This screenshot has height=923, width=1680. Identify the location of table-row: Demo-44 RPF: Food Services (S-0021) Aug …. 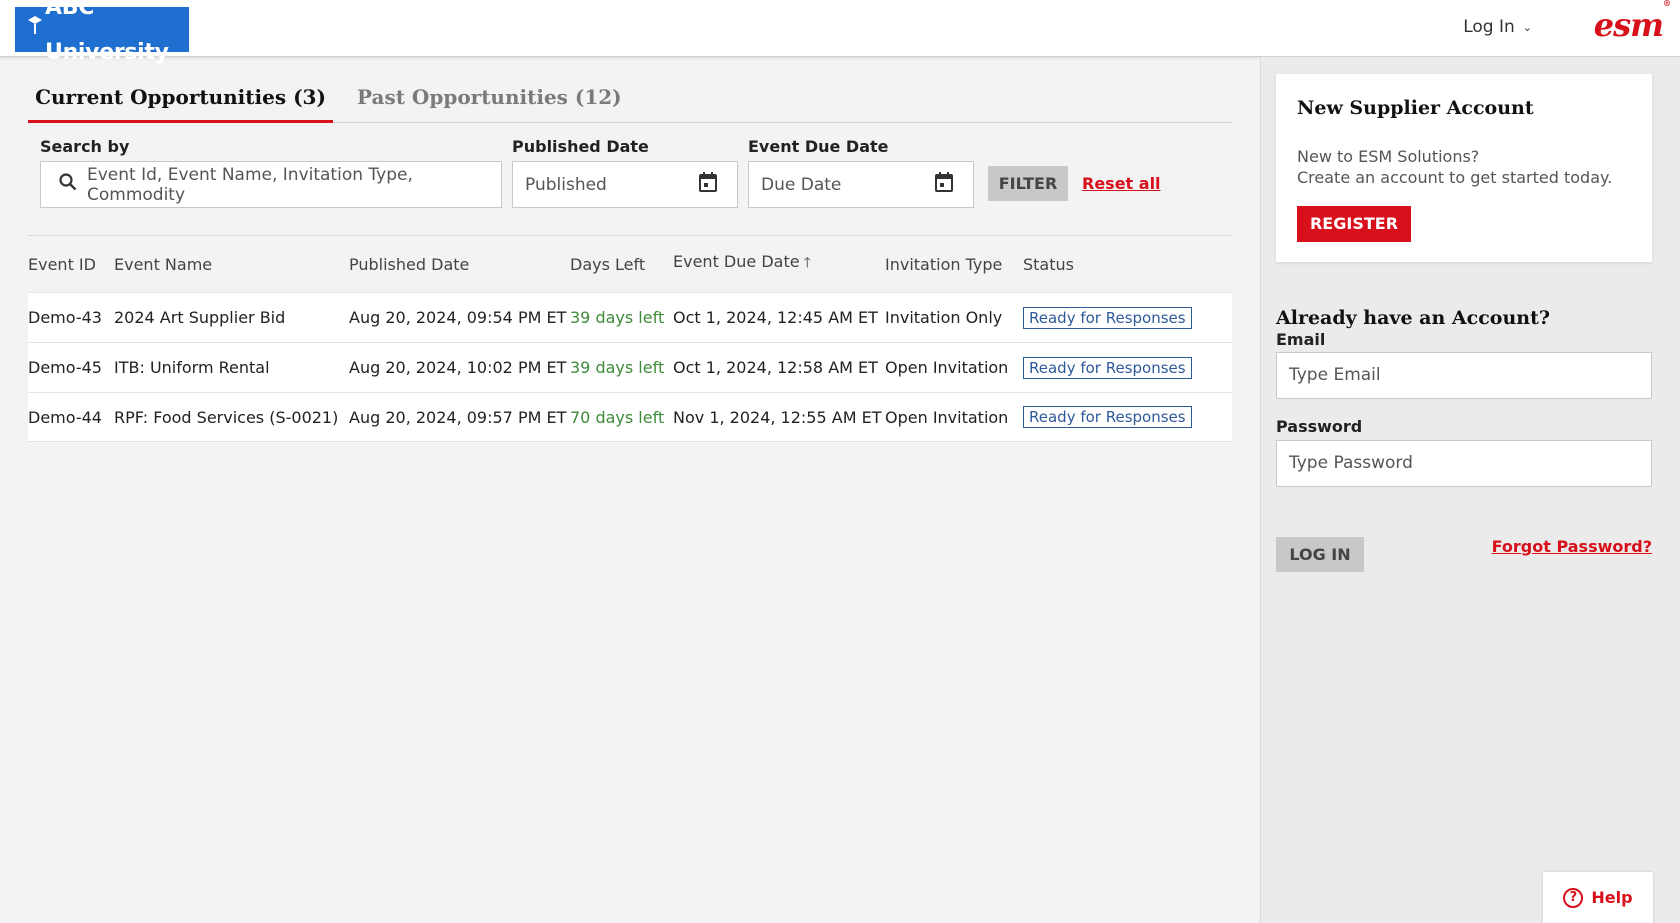
(630, 417).